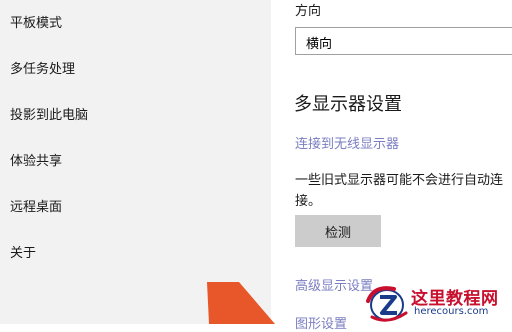  I want to click on connect-wireless-display-link: 连接到无线显示器, so click(347, 142).